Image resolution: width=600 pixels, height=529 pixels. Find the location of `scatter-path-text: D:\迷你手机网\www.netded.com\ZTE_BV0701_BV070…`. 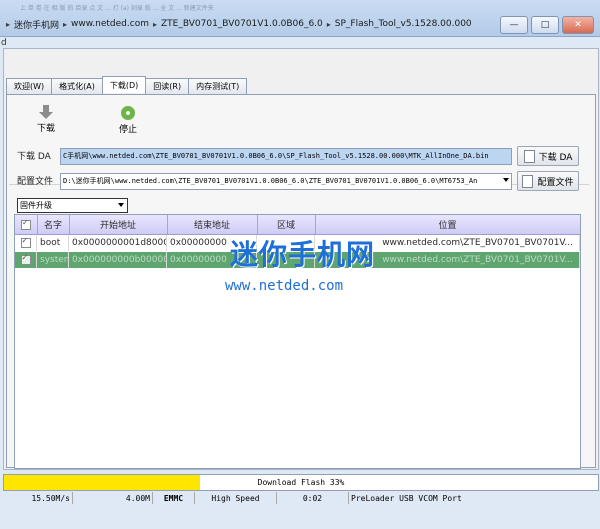

scatter-path-text: D:\迷你手机网\www.netded.com\ZTE_BV0701_BV070… is located at coordinates (270, 181).